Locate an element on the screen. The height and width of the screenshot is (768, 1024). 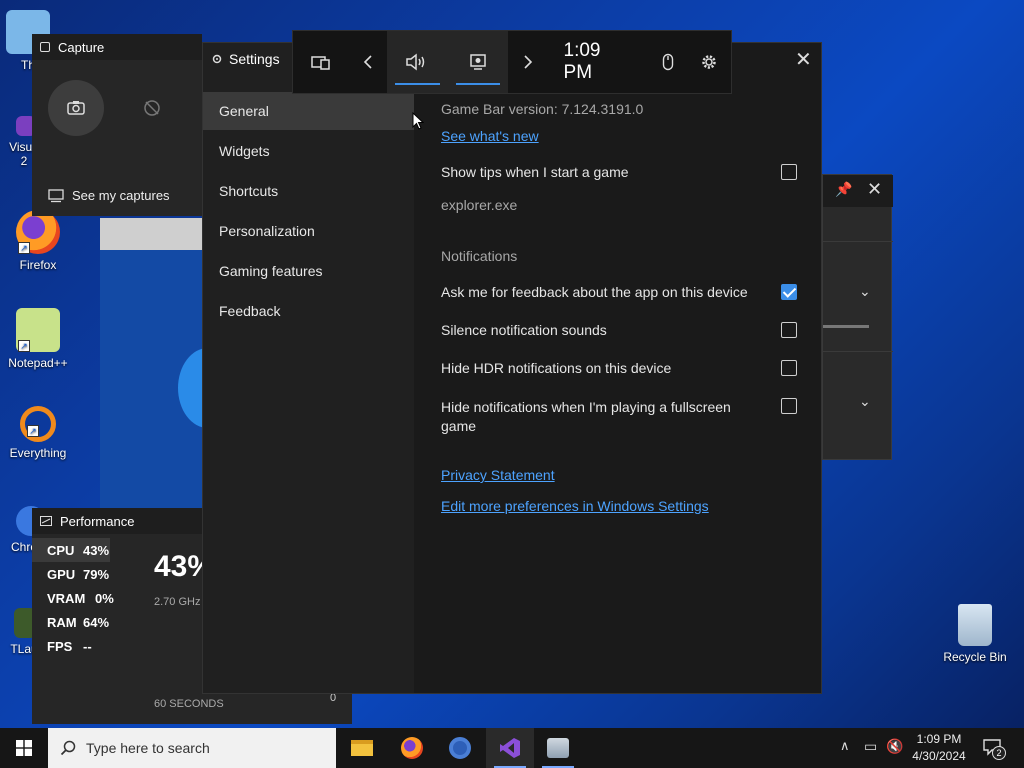
taskbar-chrome is located at coordinates (460, 748).